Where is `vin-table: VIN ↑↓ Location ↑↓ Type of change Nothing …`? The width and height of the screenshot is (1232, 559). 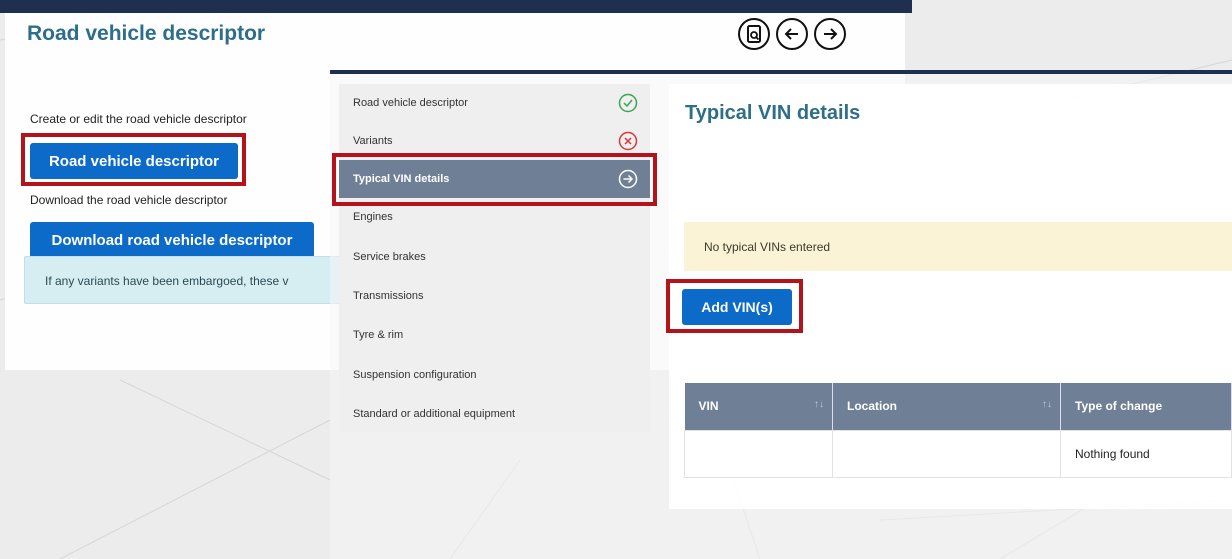
vin-table: VIN ↑↓ Location ↑↓ Type of change Nothing … is located at coordinates (958, 430).